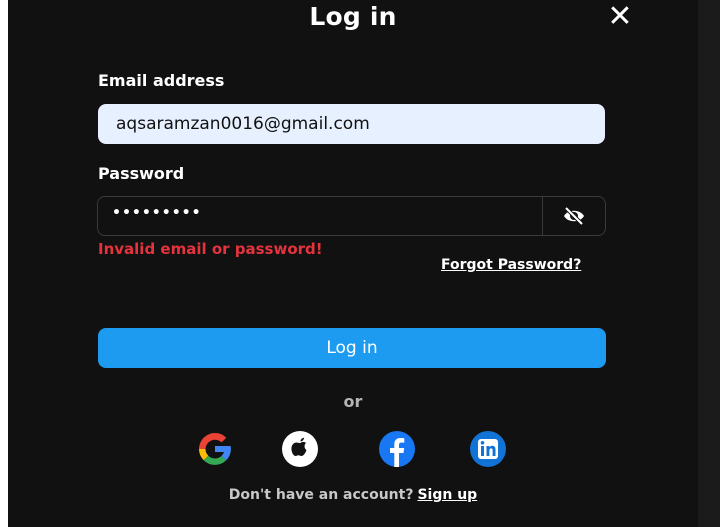 The image size is (720, 527). Describe the element at coordinates (709, 263) in the screenshot. I see `background-edge` at that location.